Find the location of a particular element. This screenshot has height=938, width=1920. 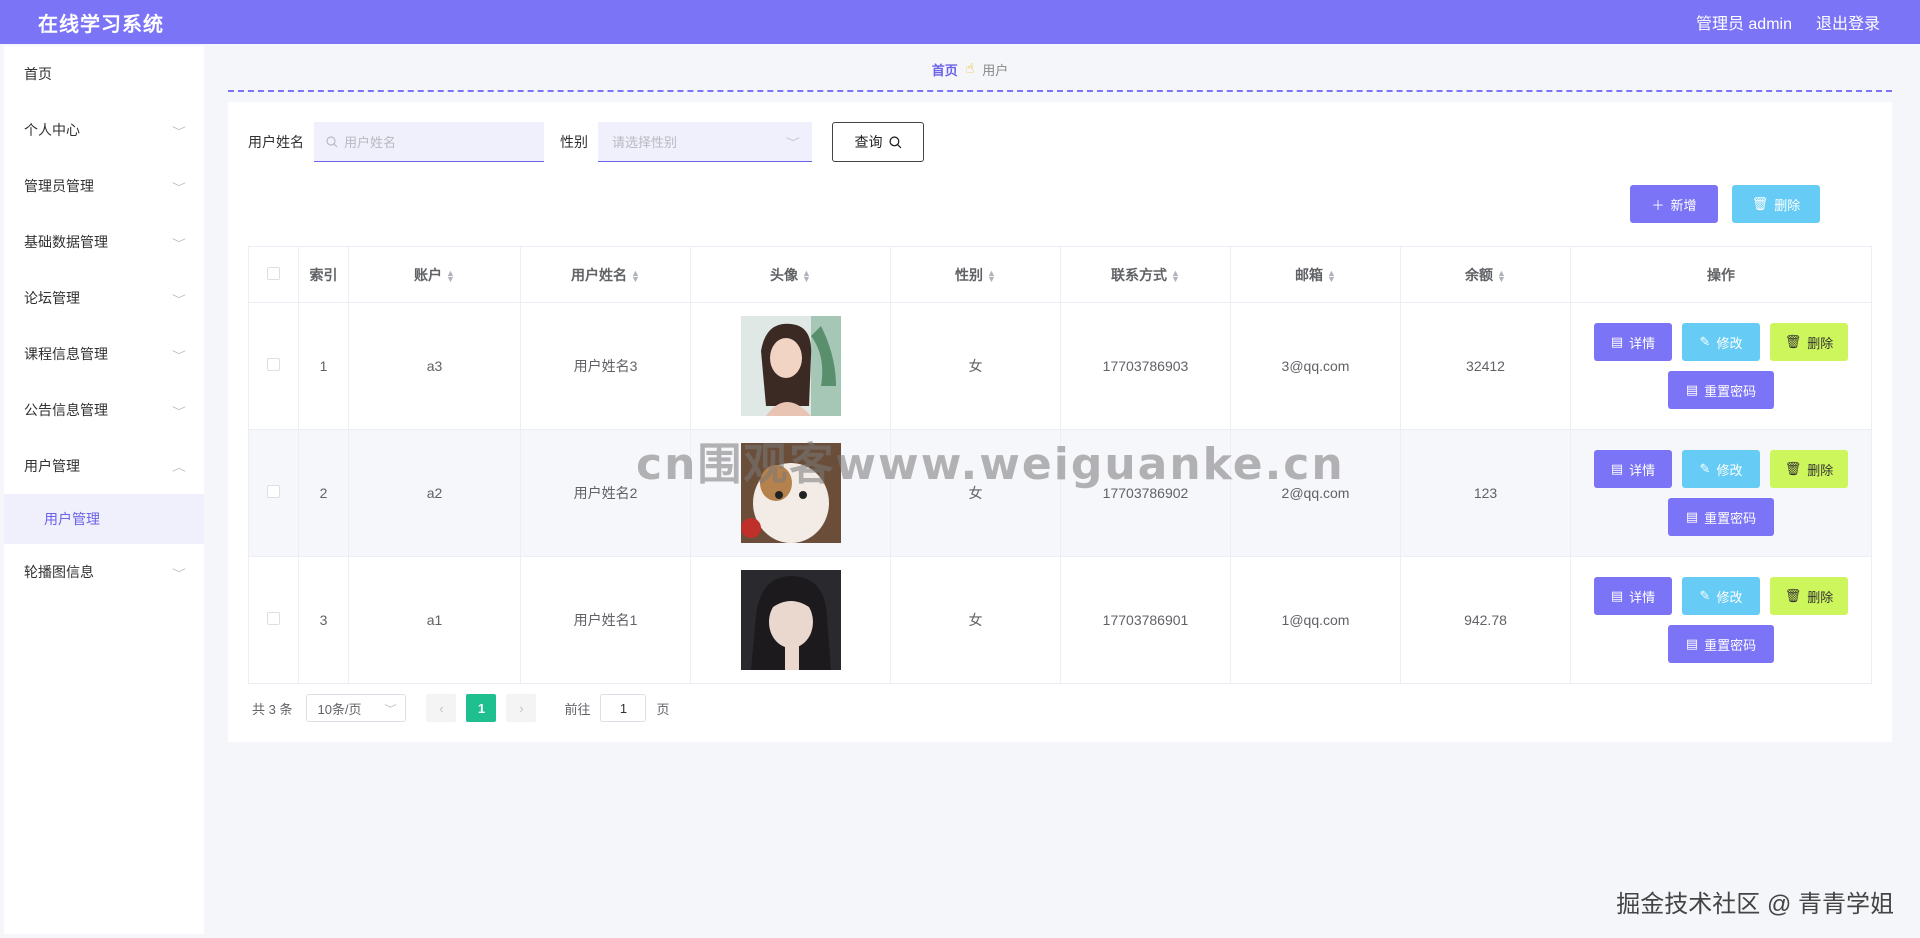

sidebar-item-course-info: 课程信息管理 ﹀ is located at coordinates (104, 354).